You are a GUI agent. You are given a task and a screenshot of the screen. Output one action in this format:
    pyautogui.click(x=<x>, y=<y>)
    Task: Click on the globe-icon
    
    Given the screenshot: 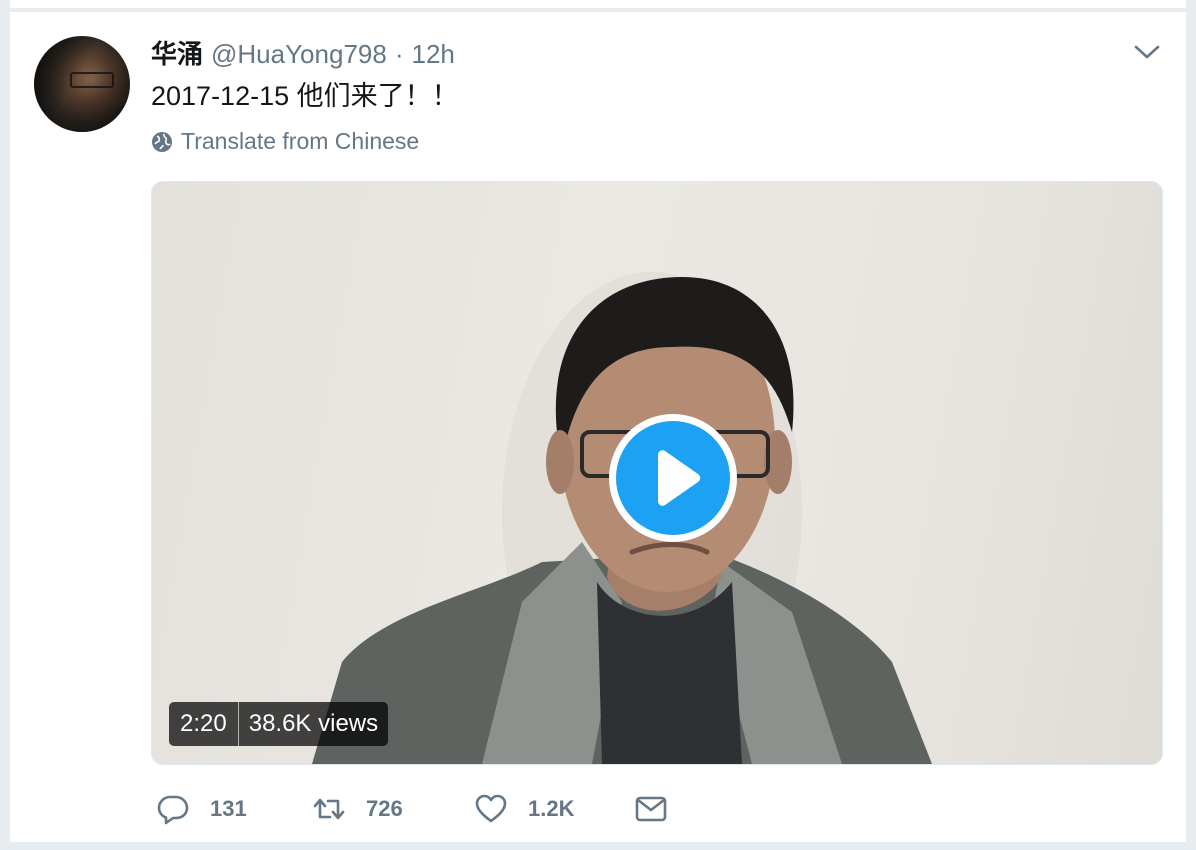 What is the action you would take?
    pyautogui.click(x=162, y=141)
    